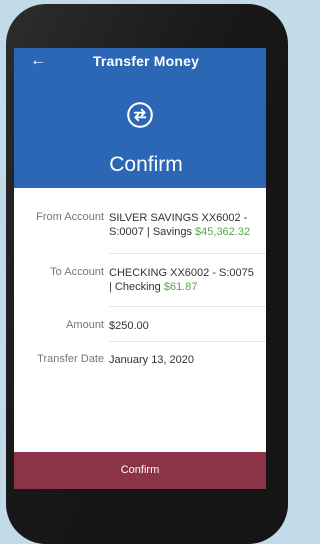 This screenshot has height=544, width=320. Describe the element at coordinates (180, 287) in the screenshot. I see `to-account-balance: $61.87` at that location.